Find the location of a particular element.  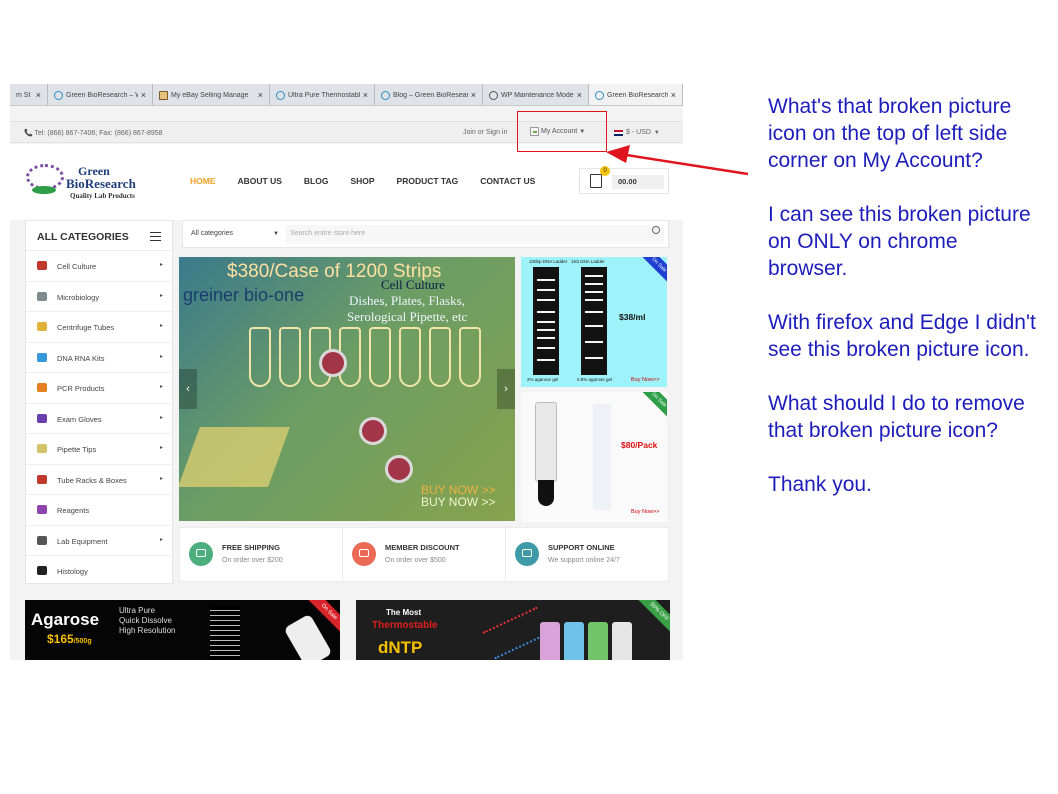

category-item: Exam Gloves ▸ is located at coordinates (99, 419).